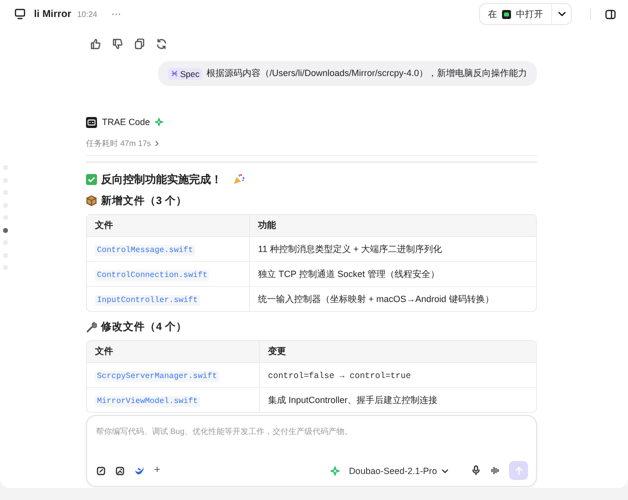 This screenshot has height=500, width=628. I want to click on monitor-icon, so click(20, 14).